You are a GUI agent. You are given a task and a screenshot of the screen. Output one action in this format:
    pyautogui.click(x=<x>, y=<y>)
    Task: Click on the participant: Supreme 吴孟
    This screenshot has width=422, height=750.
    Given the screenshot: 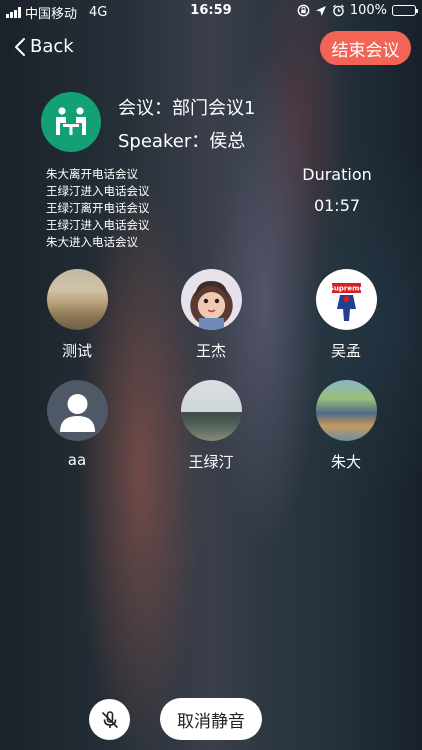 What is the action you would take?
    pyautogui.click(x=346, y=315)
    